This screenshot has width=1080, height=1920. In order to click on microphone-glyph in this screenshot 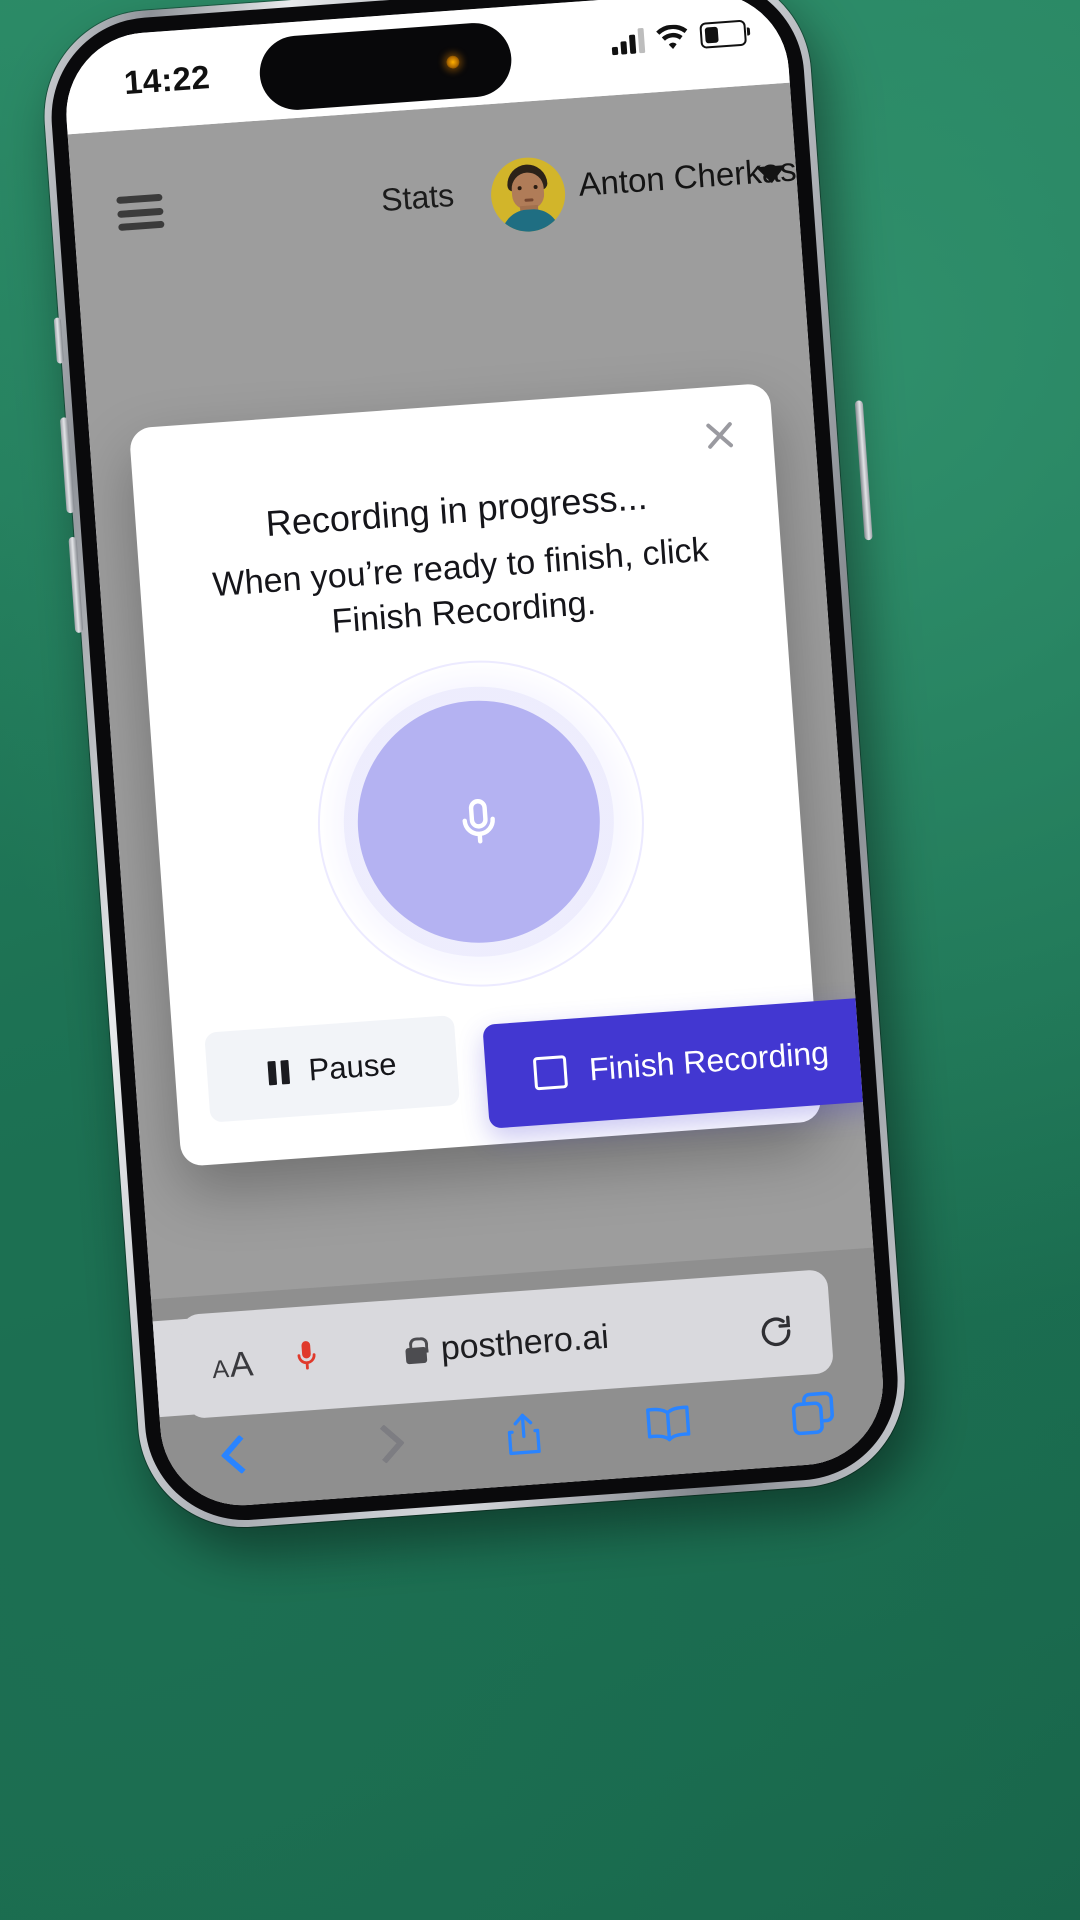, I will do `click(478, 821)`.